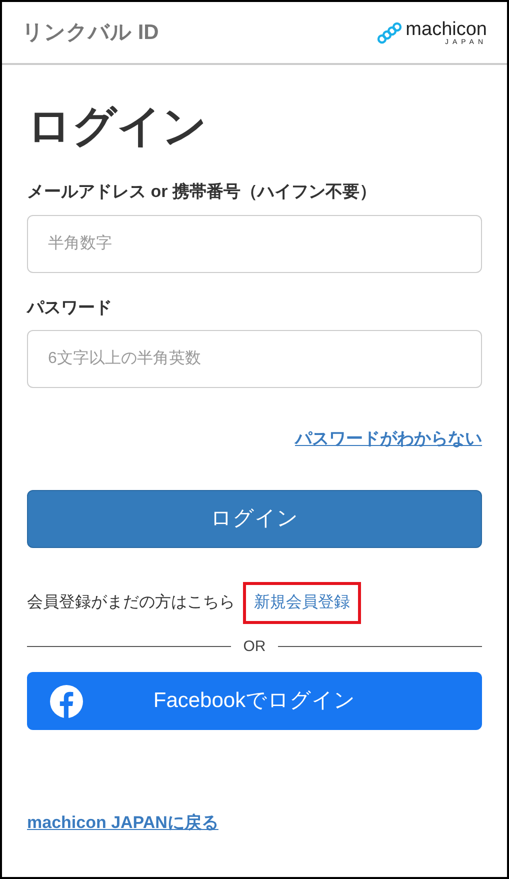 This screenshot has height=879, width=509. What do you see at coordinates (66, 701) in the screenshot?
I see `facebook-icon` at bounding box center [66, 701].